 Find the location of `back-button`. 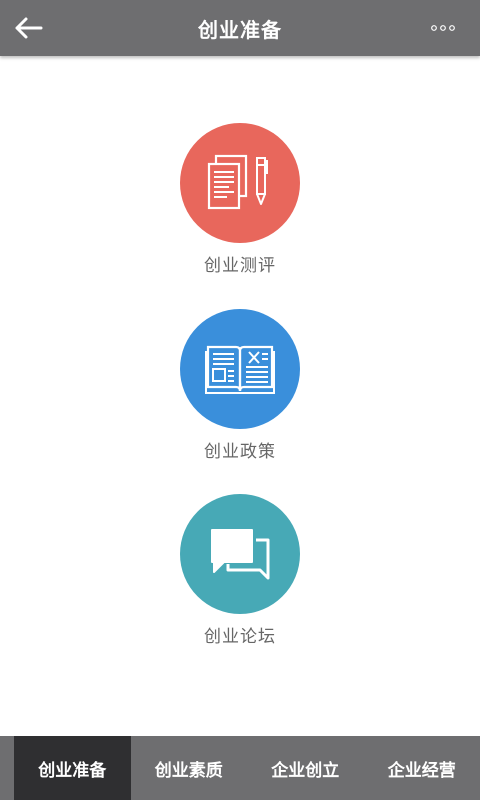

back-button is located at coordinates (28, 28).